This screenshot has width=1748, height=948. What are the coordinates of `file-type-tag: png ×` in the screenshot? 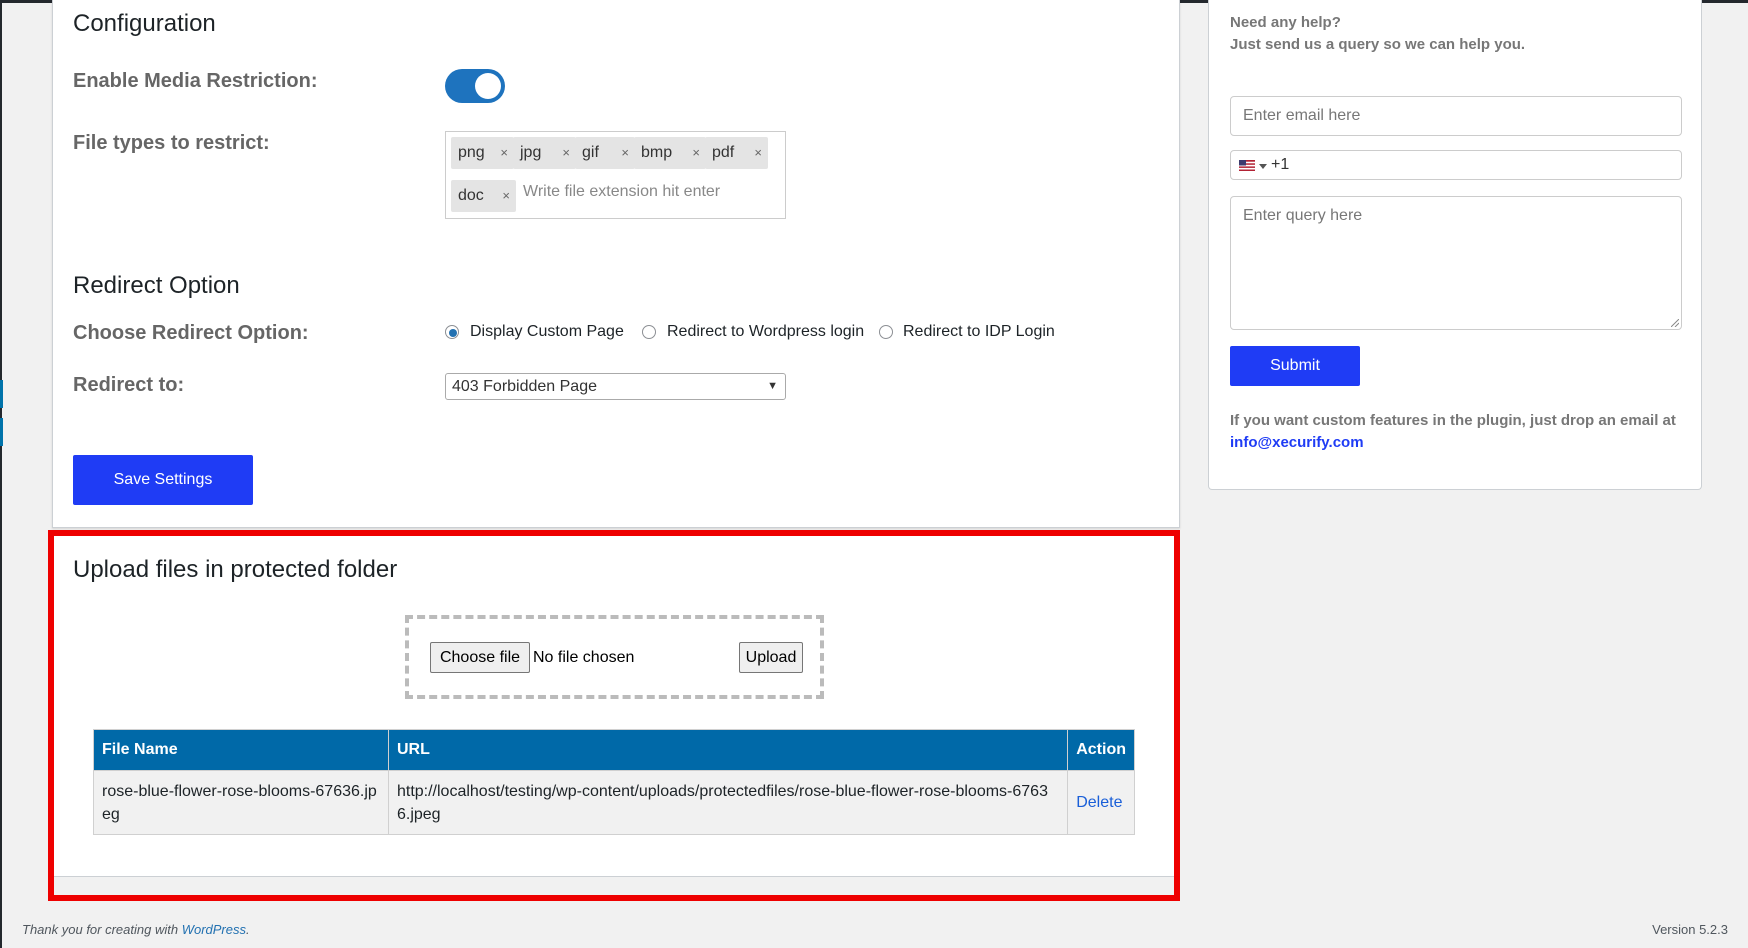 It's located at (482, 153).